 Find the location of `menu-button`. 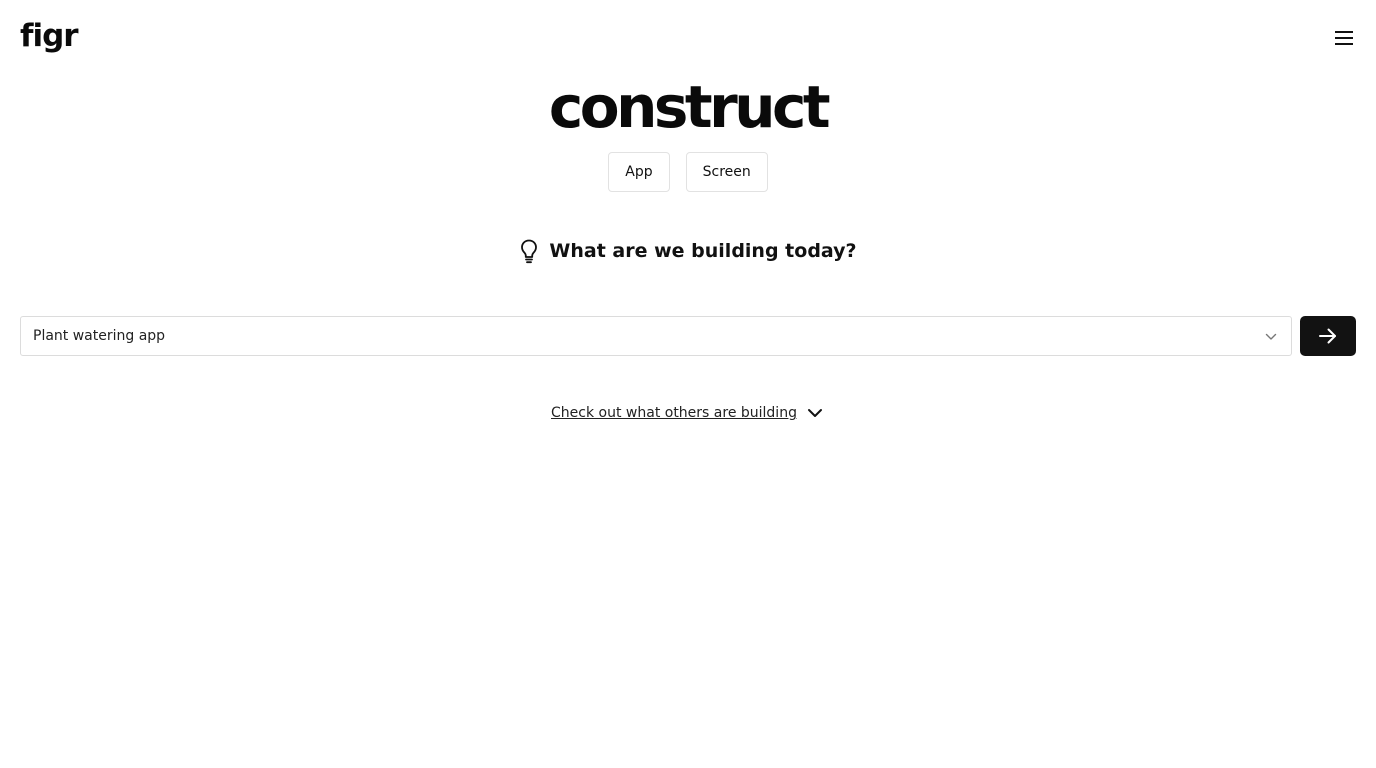

menu-button is located at coordinates (1344, 38).